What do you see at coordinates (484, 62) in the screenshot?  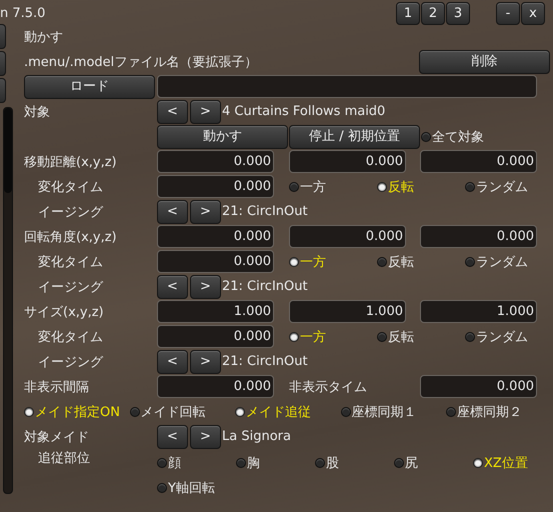 I see `delete-button: 削除` at bounding box center [484, 62].